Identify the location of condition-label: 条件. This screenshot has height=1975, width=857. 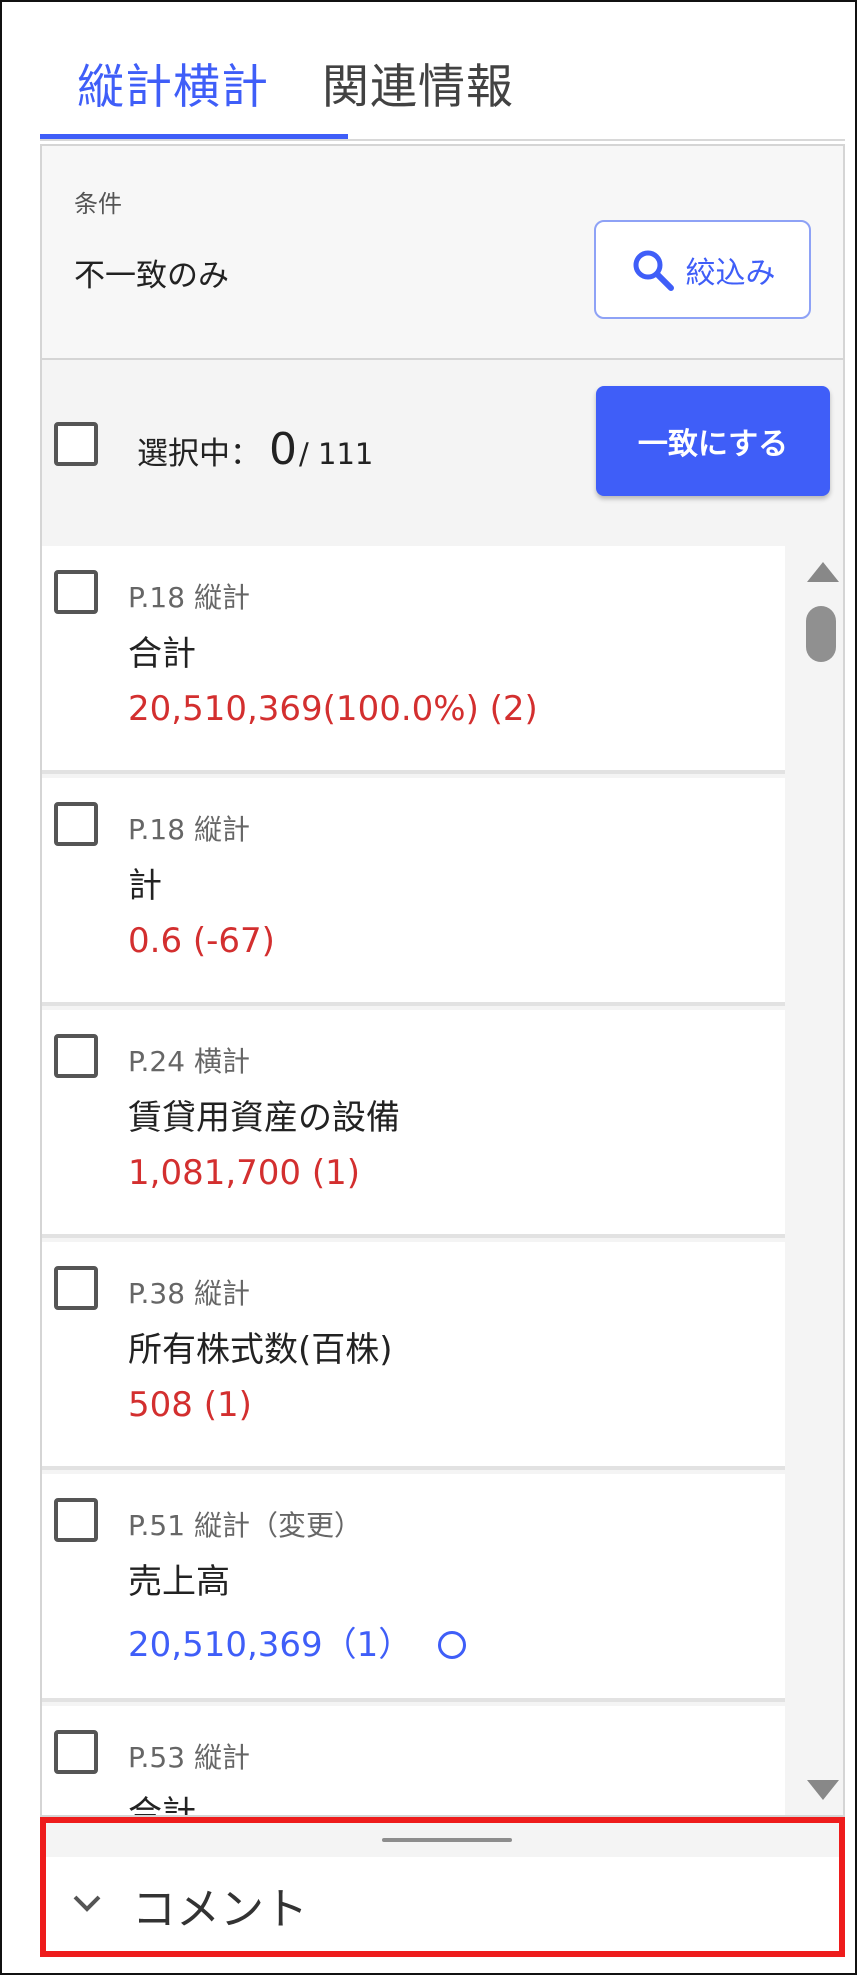
(98, 204).